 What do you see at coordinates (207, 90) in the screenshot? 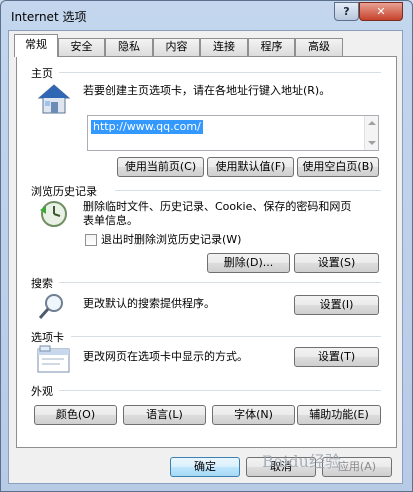
I see `home-description: 若要创建主页选项卡，请在各地址行键入地址(R)。` at bounding box center [207, 90].